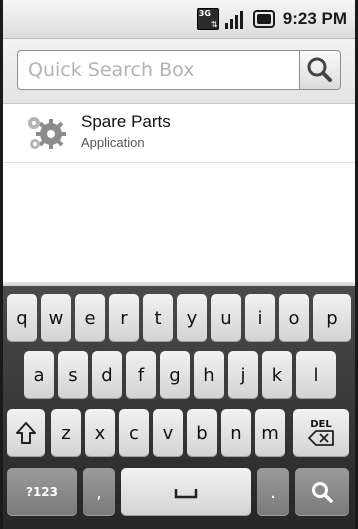  What do you see at coordinates (113, 142) in the screenshot?
I see `result-subtitle: Application` at bounding box center [113, 142].